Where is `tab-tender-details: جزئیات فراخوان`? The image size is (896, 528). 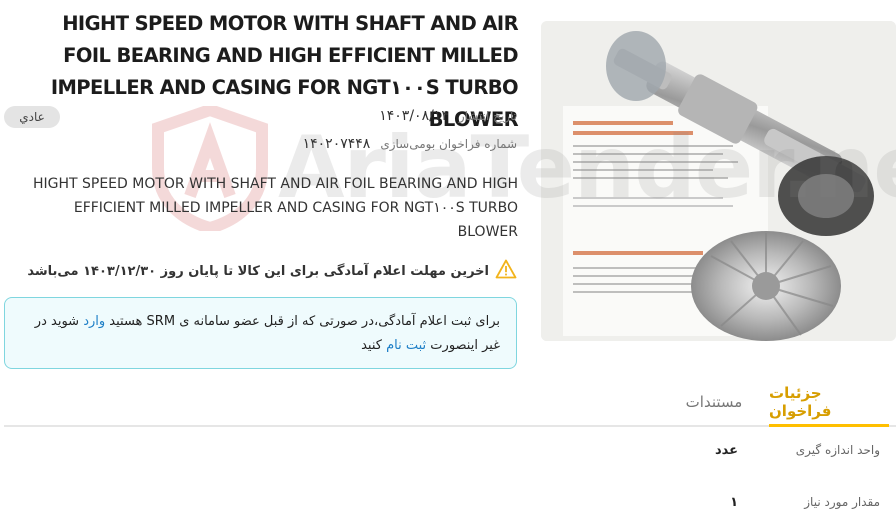
tab-tender-details: جزئیات فراخوان is located at coordinates (829, 403).